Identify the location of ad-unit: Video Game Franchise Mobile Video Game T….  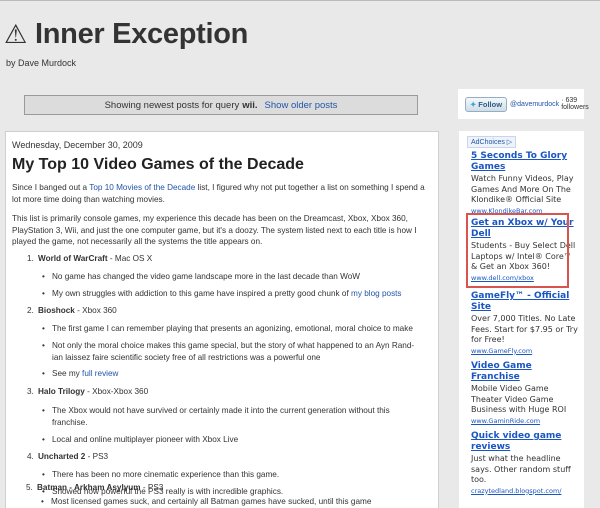
(525, 393).